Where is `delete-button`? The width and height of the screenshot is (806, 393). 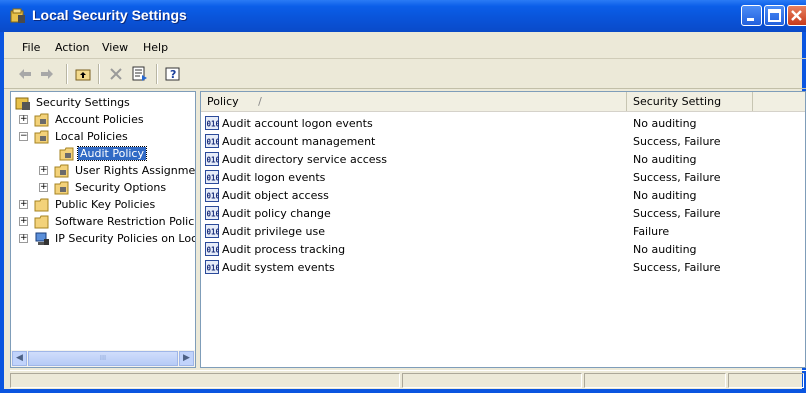
delete-button is located at coordinates (116, 74).